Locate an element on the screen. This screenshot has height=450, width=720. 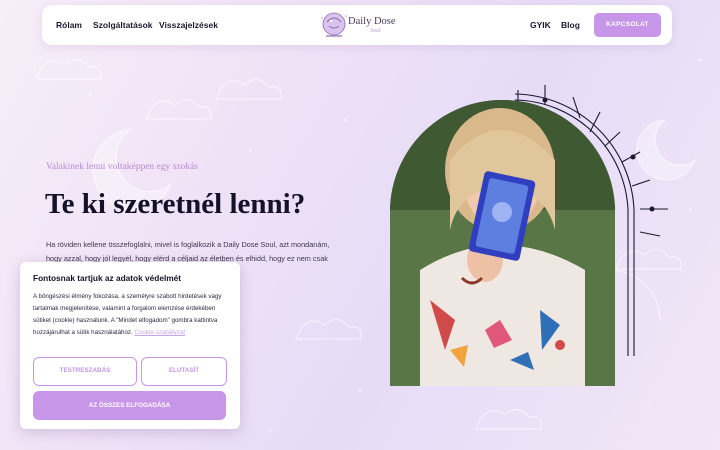
hero-eyebrow: Valakinek lenni voltaképpen egy szokás is located at coordinates (122, 167).